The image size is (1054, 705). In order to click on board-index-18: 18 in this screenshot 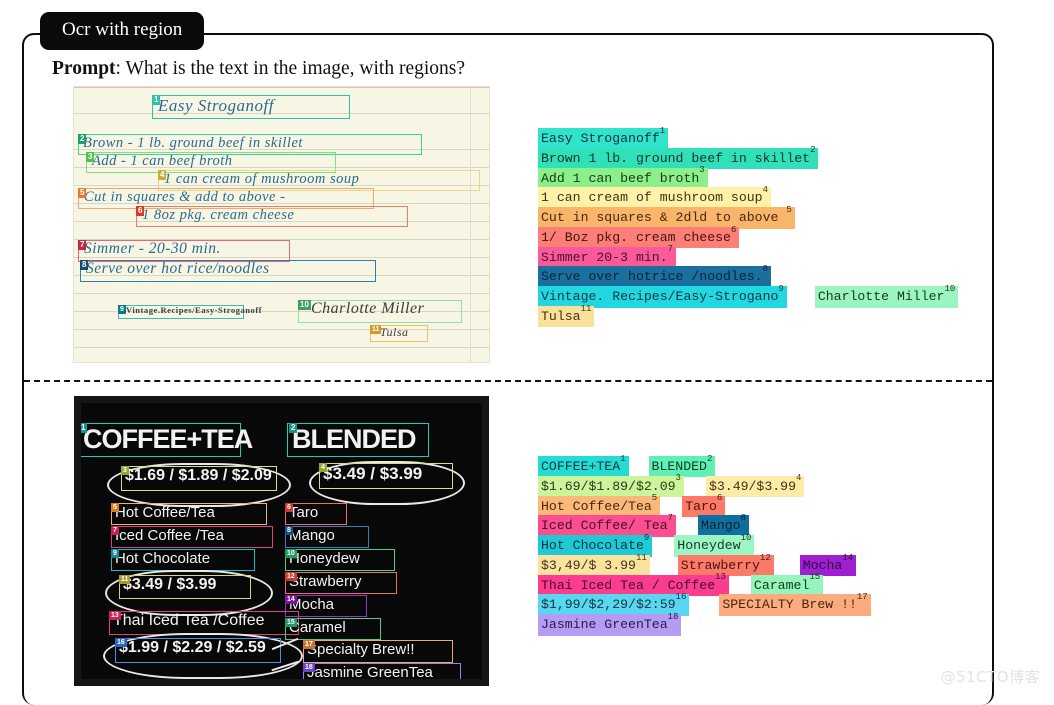, I will do `click(309, 667)`.